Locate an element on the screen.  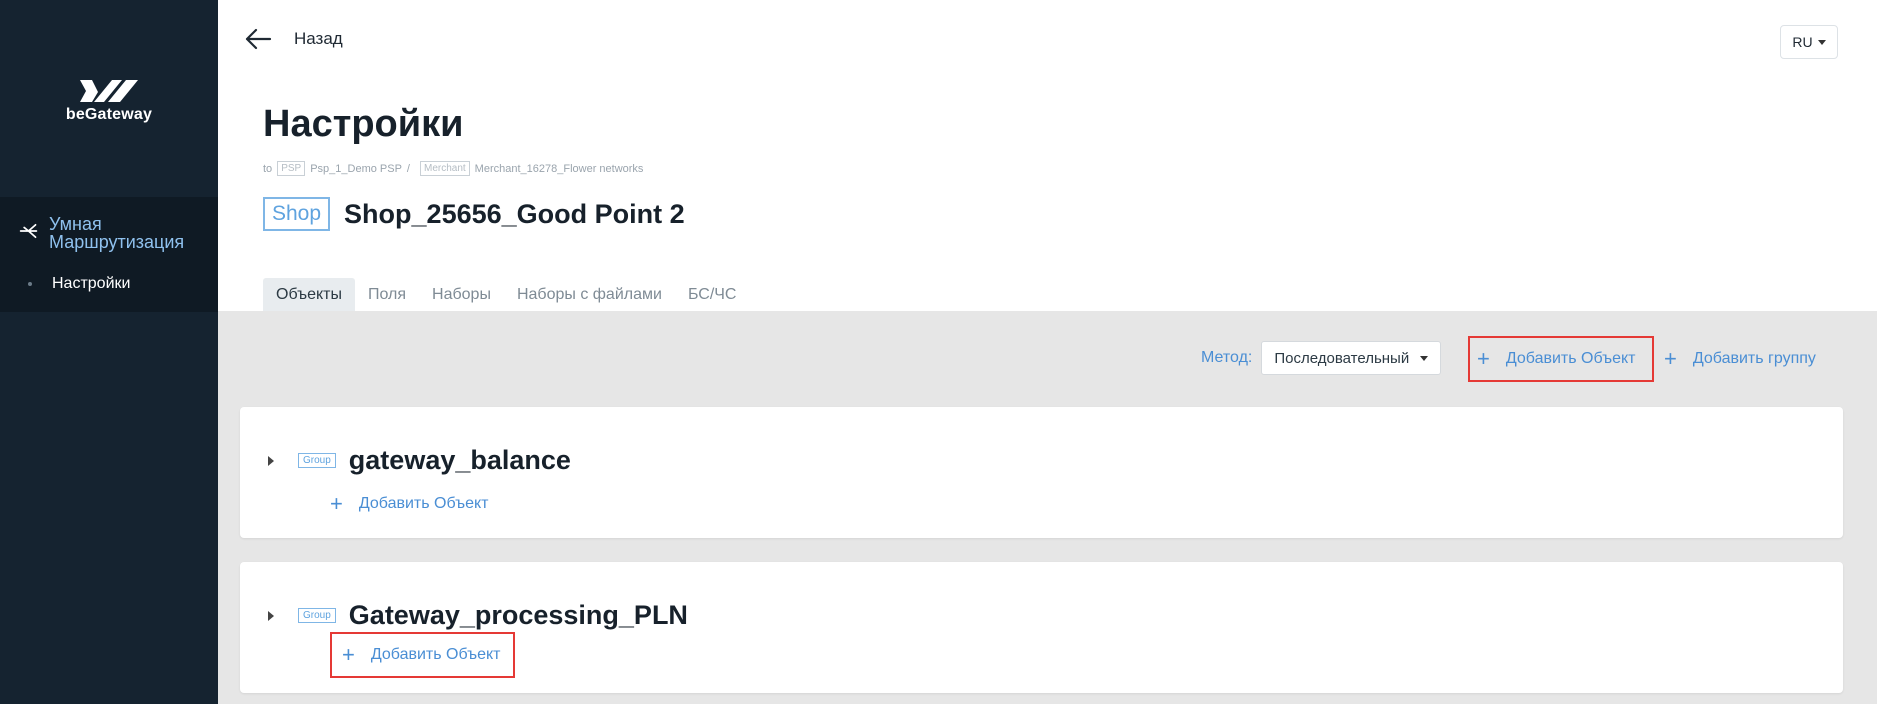
group-name: Gateway_processing_PLN is located at coordinates (518, 615).